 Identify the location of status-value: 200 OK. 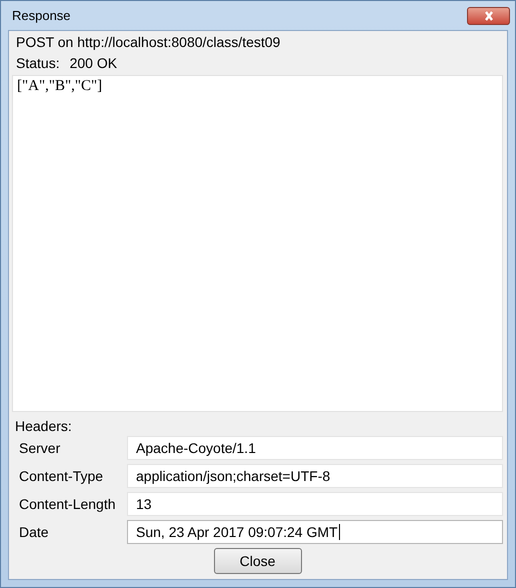
(94, 62).